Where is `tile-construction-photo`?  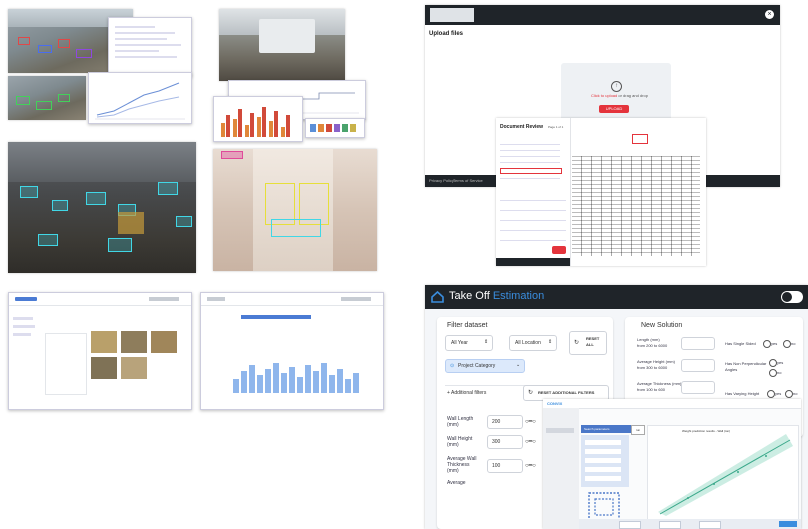 tile-construction-photo is located at coordinates (282, 45).